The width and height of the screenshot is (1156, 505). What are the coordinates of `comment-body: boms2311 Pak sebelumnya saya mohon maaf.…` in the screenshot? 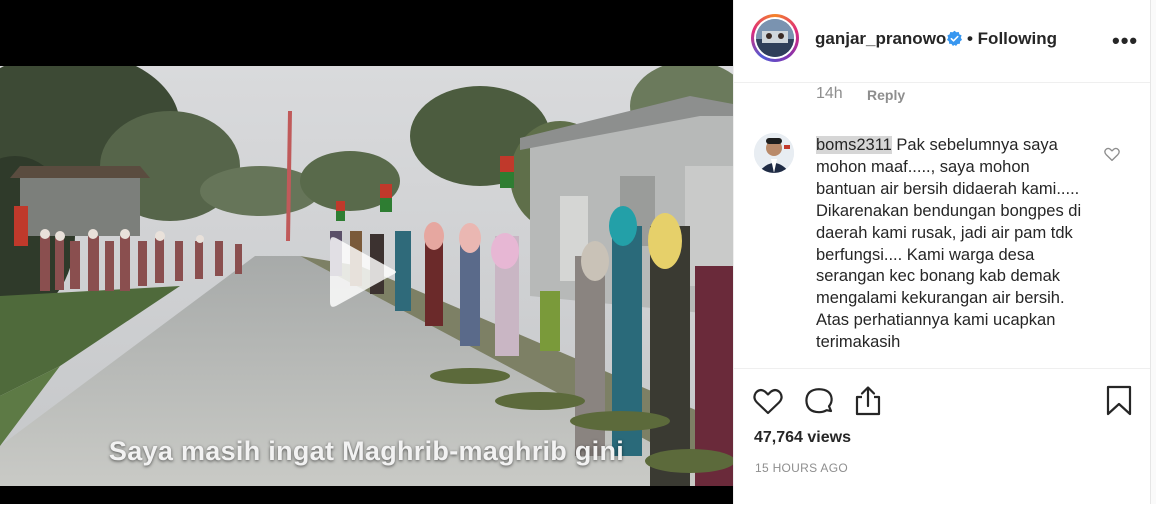 It's located at (951, 244).